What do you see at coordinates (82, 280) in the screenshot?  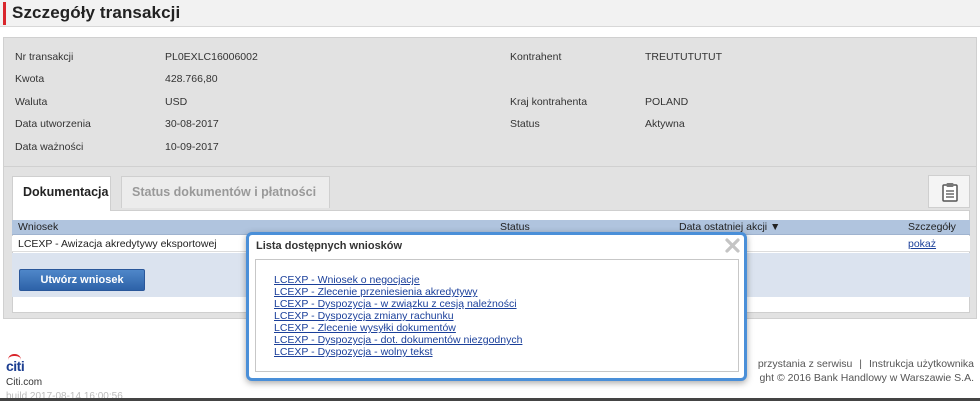 I see `create-request-button: Utwórz wniosek` at bounding box center [82, 280].